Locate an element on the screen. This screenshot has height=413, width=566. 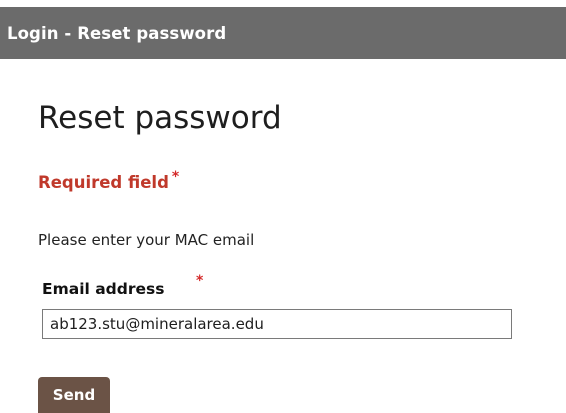
title-bar: Login - Reset password is located at coordinates (283, 33).